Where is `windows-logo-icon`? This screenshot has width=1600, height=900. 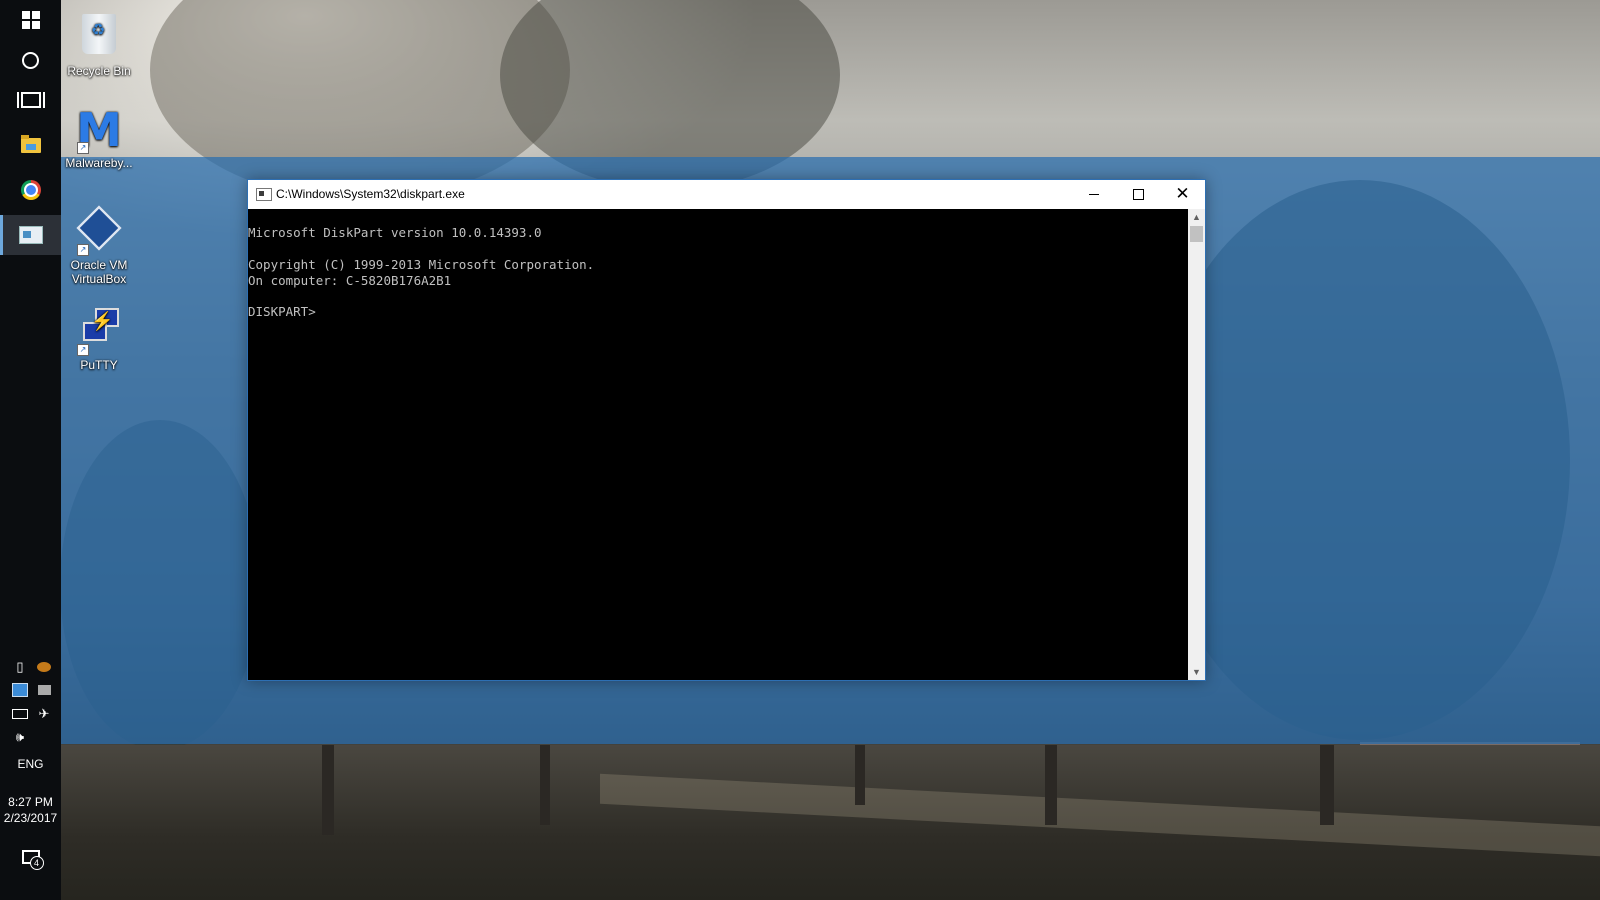
windows-logo-icon is located at coordinates (30, 20).